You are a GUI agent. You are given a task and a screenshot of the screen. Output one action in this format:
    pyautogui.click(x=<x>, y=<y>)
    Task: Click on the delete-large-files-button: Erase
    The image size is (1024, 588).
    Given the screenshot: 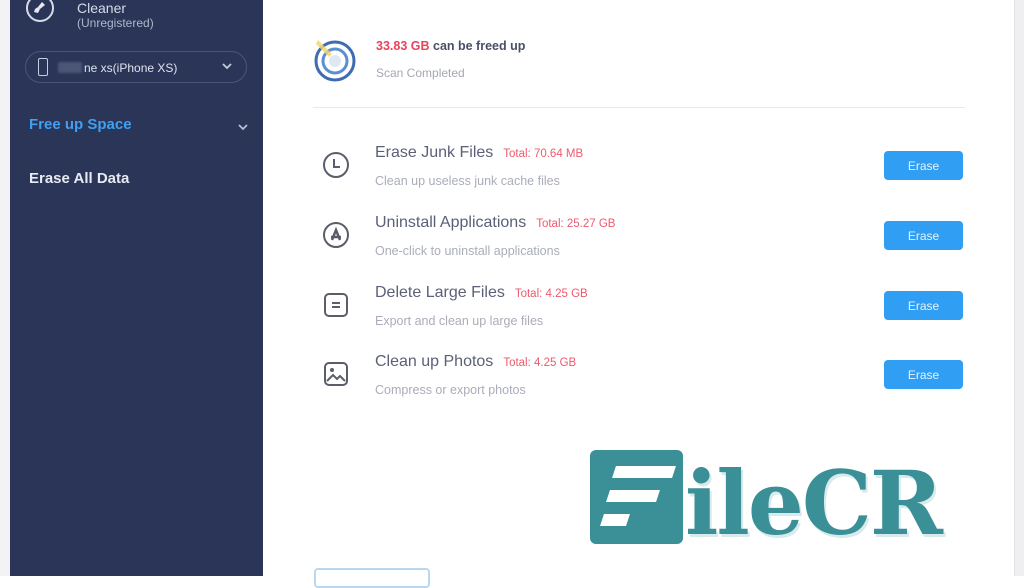 What is the action you would take?
    pyautogui.click(x=923, y=305)
    